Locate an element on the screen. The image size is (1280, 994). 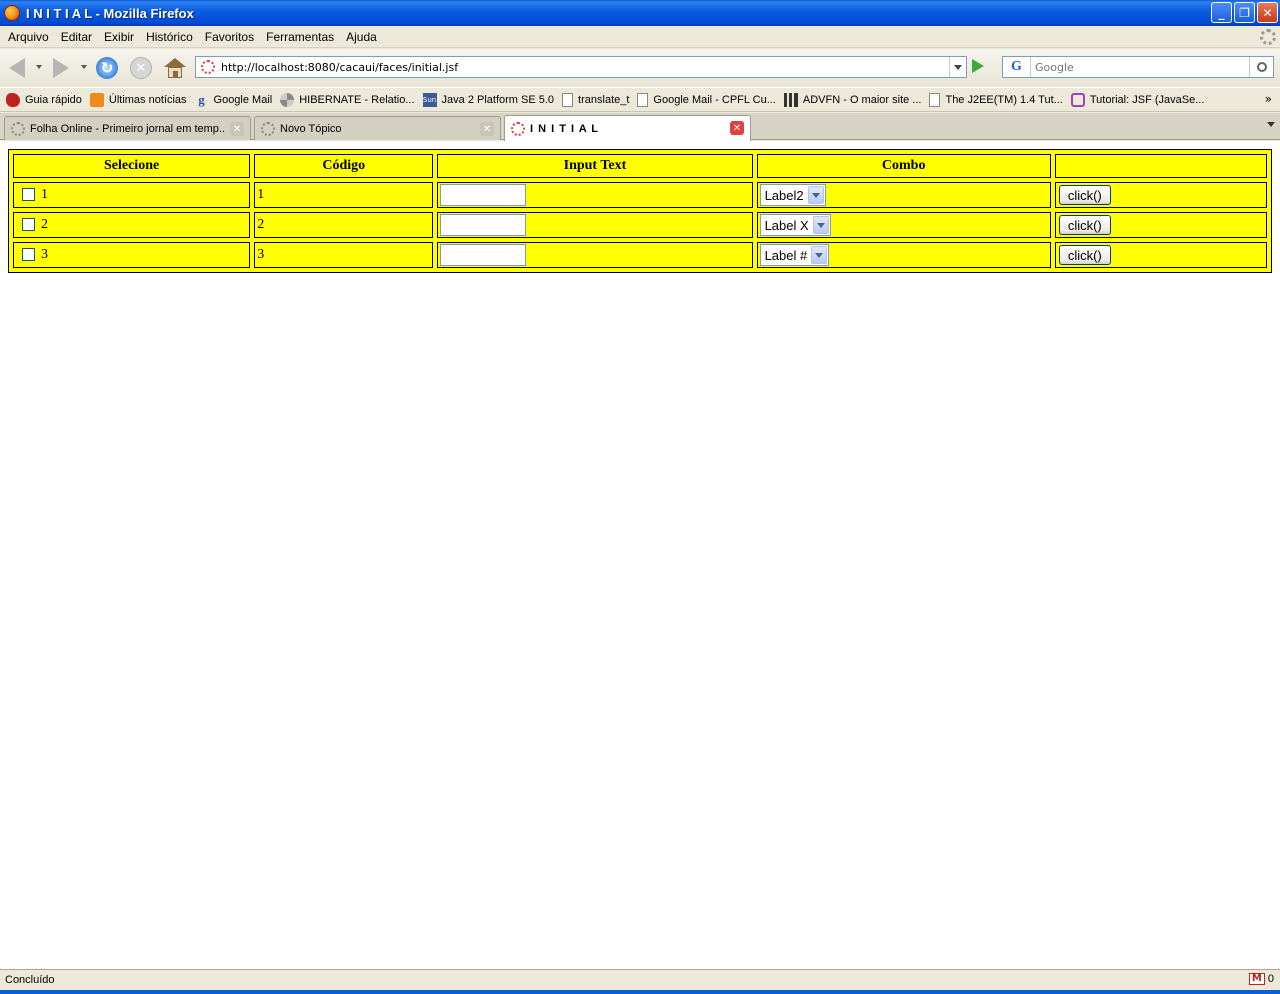
table-row: 1 1 Label2 click() is located at coordinates (640, 195).